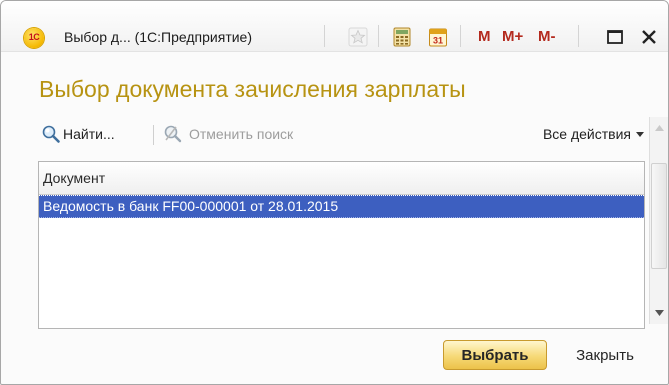 This screenshot has width=669, height=385. Describe the element at coordinates (173, 134) in the screenshot. I see `cancel-search-icon` at that location.